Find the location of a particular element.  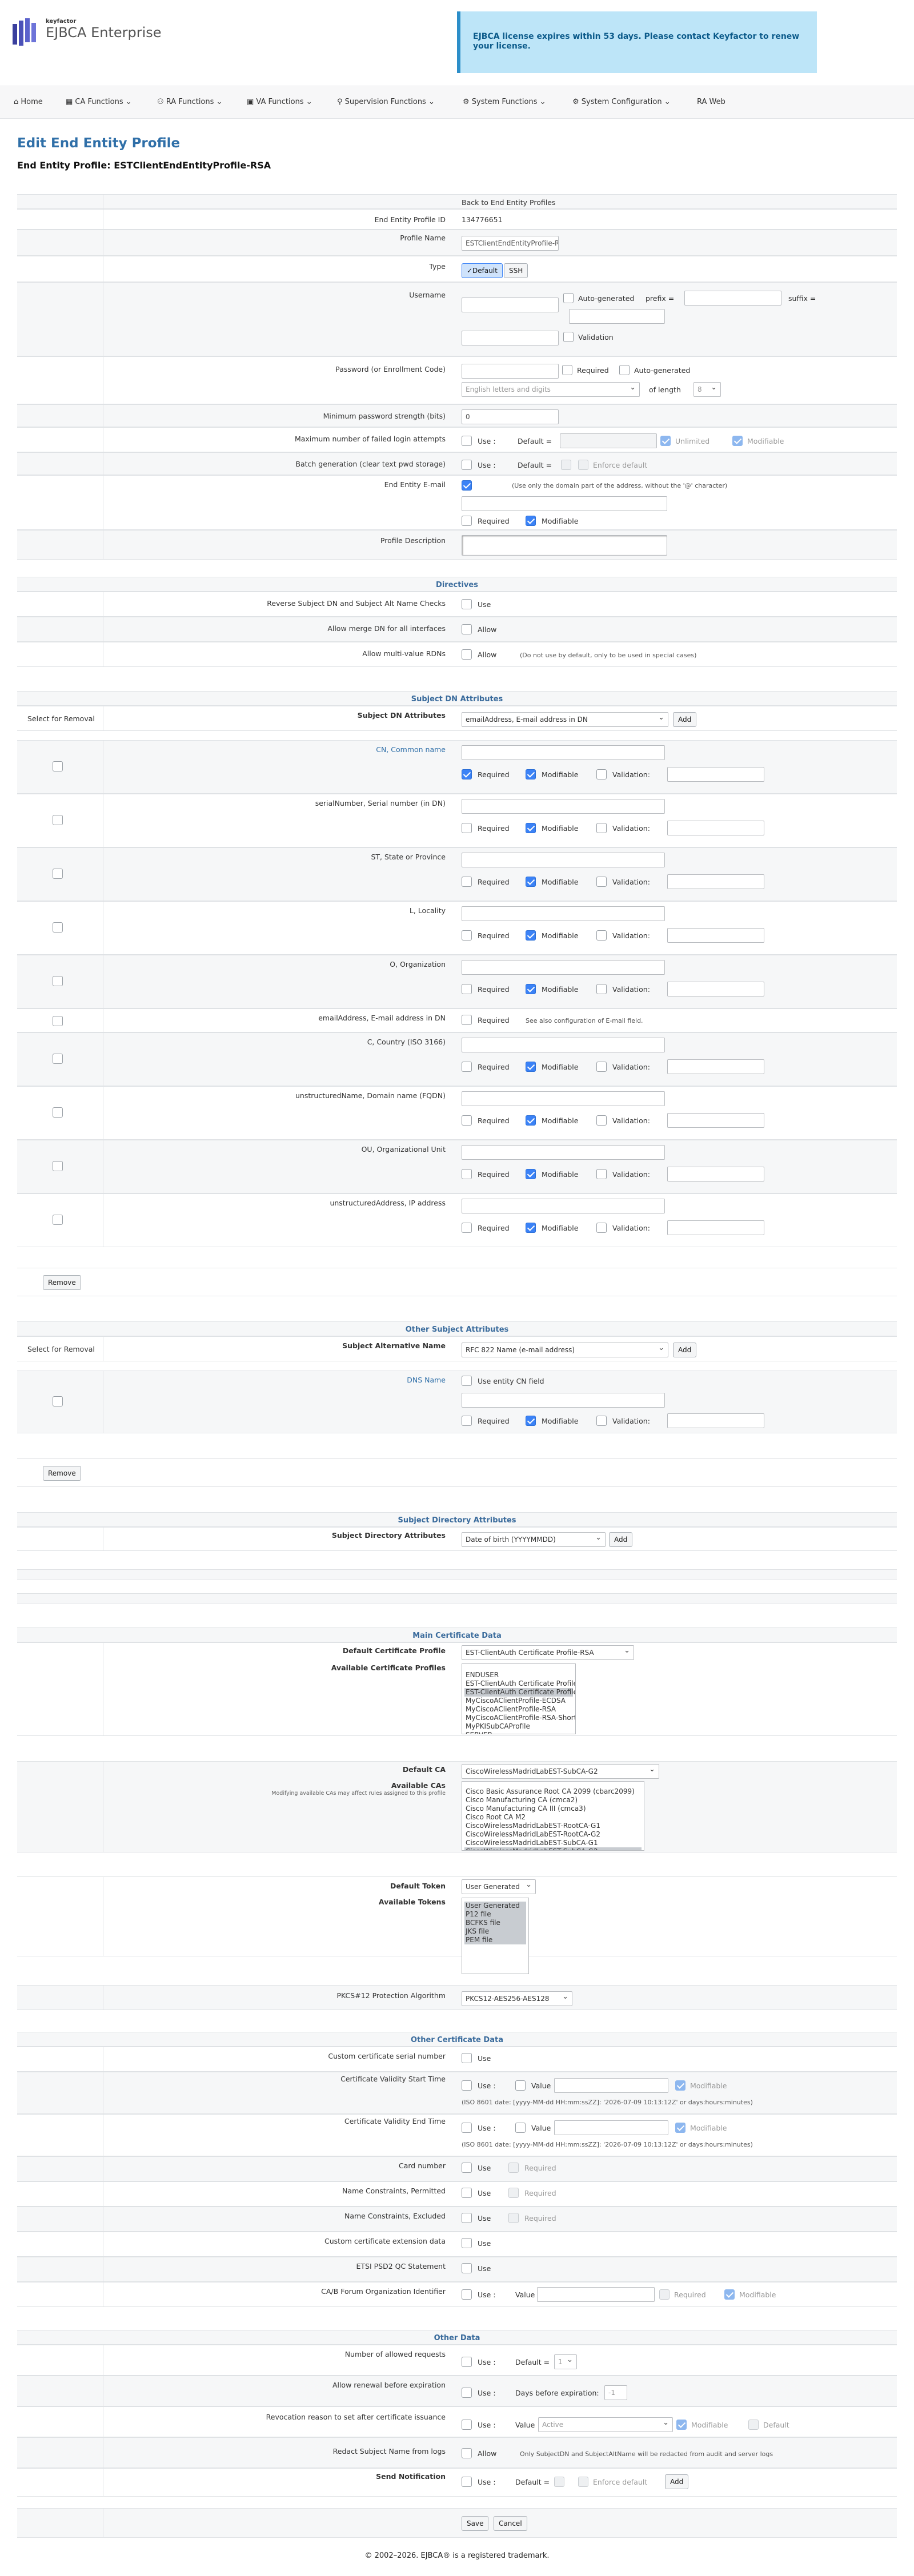

nav-system-functions: ⚙ System Functions ⌄ is located at coordinates (504, 102).